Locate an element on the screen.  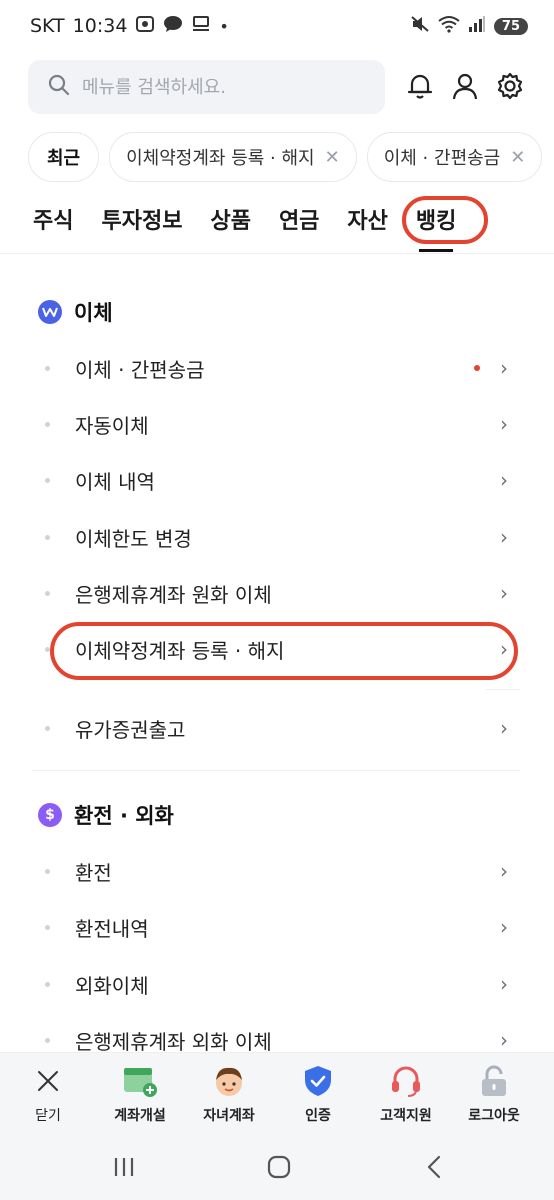
recent-chip-label: 이체 · 간편송금 is located at coordinates (442, 158).